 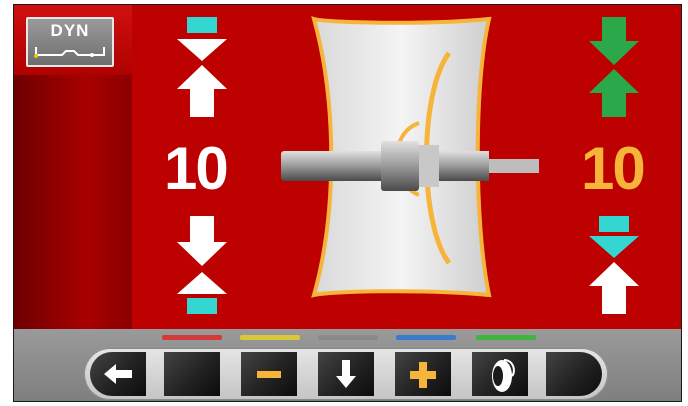 I want to click on mode-button: DYN, so click(x=70, y=42).